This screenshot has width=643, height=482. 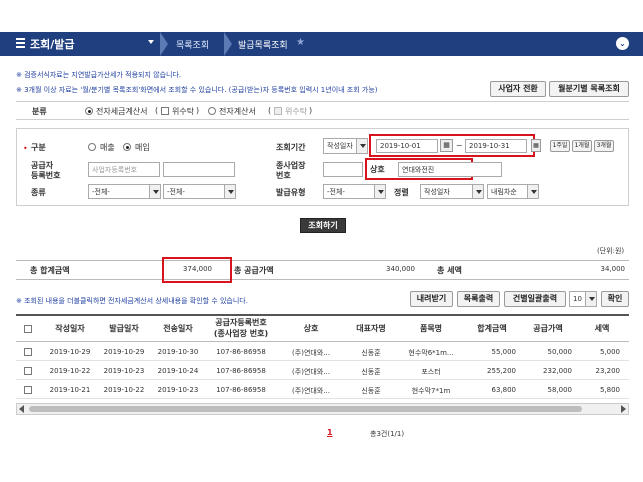 I want to click on sort-order-select: 내림차순, so click(x=513, y=191).